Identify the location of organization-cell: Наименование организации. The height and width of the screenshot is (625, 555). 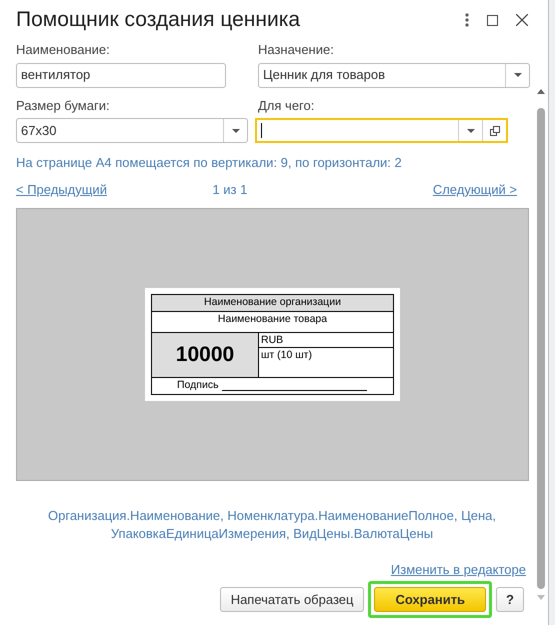
(272, 303).